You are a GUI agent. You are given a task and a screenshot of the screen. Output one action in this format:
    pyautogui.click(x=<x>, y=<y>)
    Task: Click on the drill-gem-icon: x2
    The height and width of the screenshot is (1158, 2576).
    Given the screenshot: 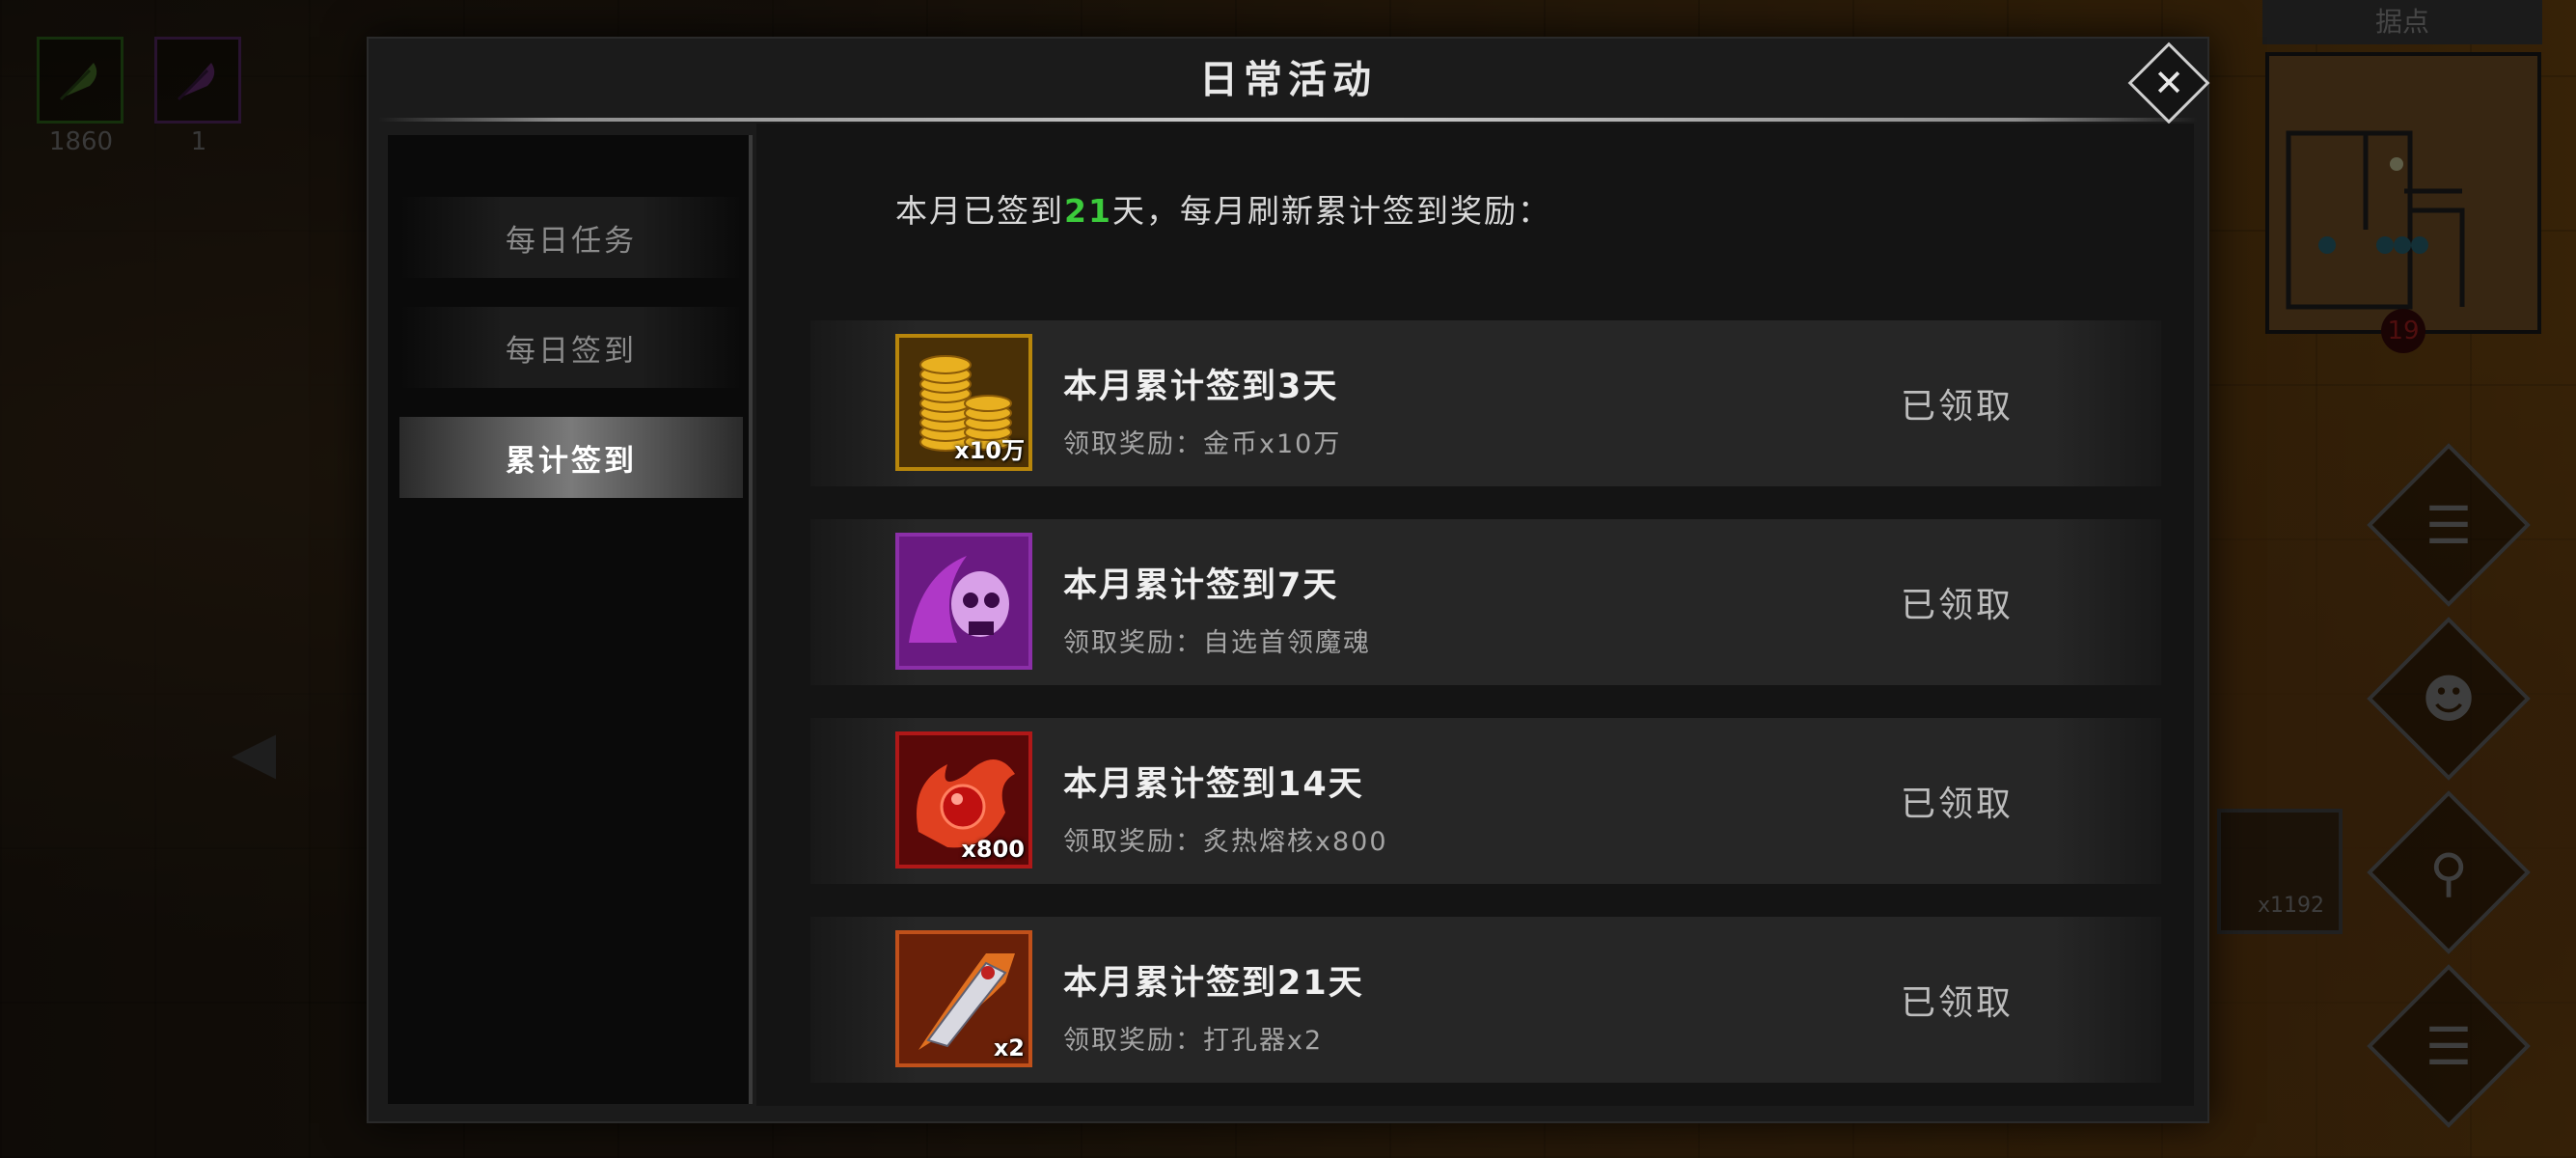 What is the action you would take?
    pyautogui.click(x=963, y=998)
    